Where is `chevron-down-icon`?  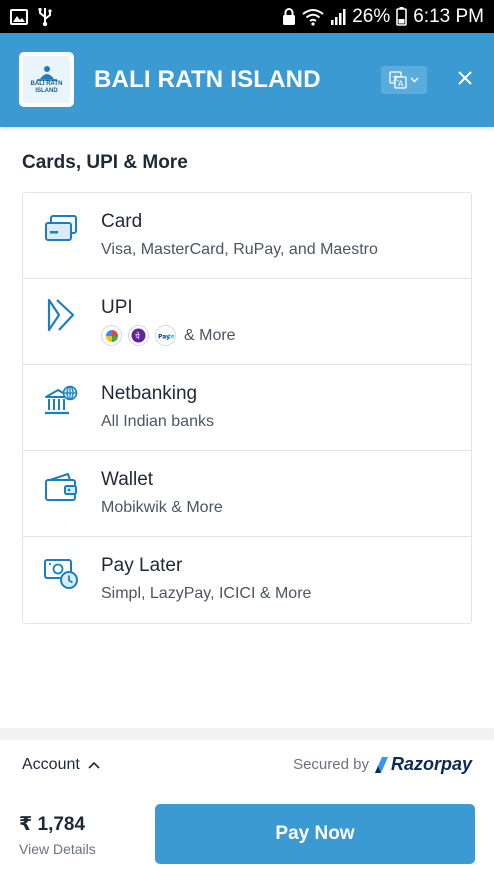
chevron-down-icon is located at coordinates (414, 80).